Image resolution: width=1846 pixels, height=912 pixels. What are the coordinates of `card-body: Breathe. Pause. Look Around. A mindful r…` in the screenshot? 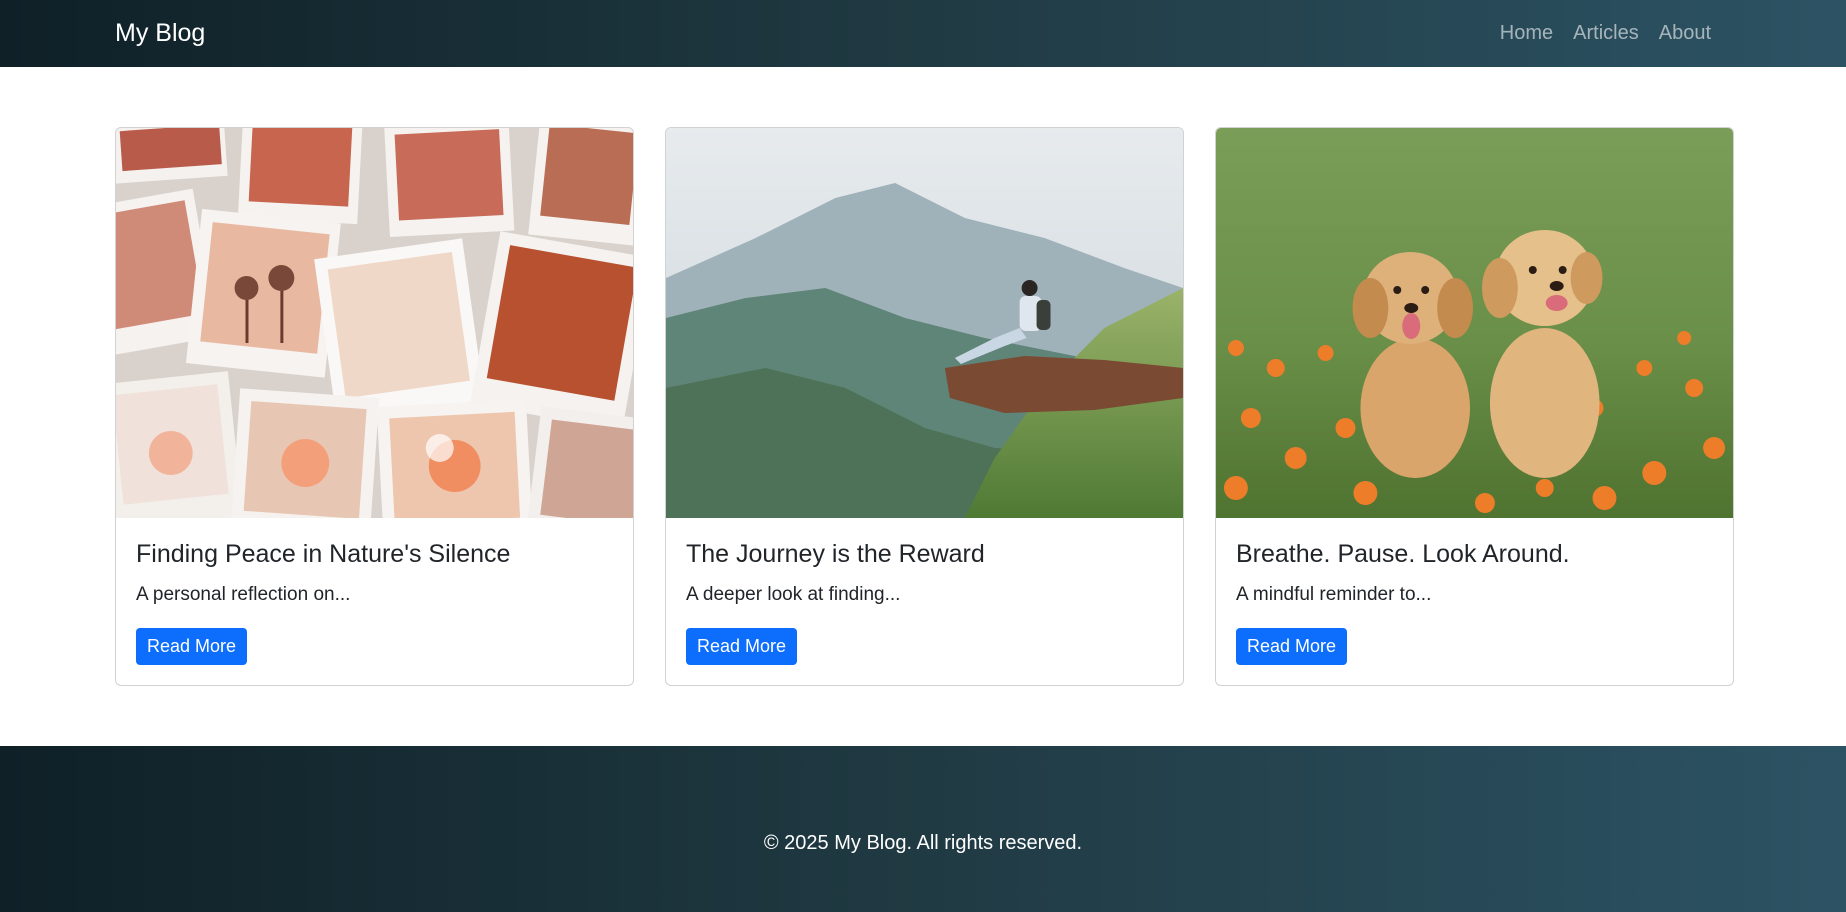 It's located at (1474, 601).